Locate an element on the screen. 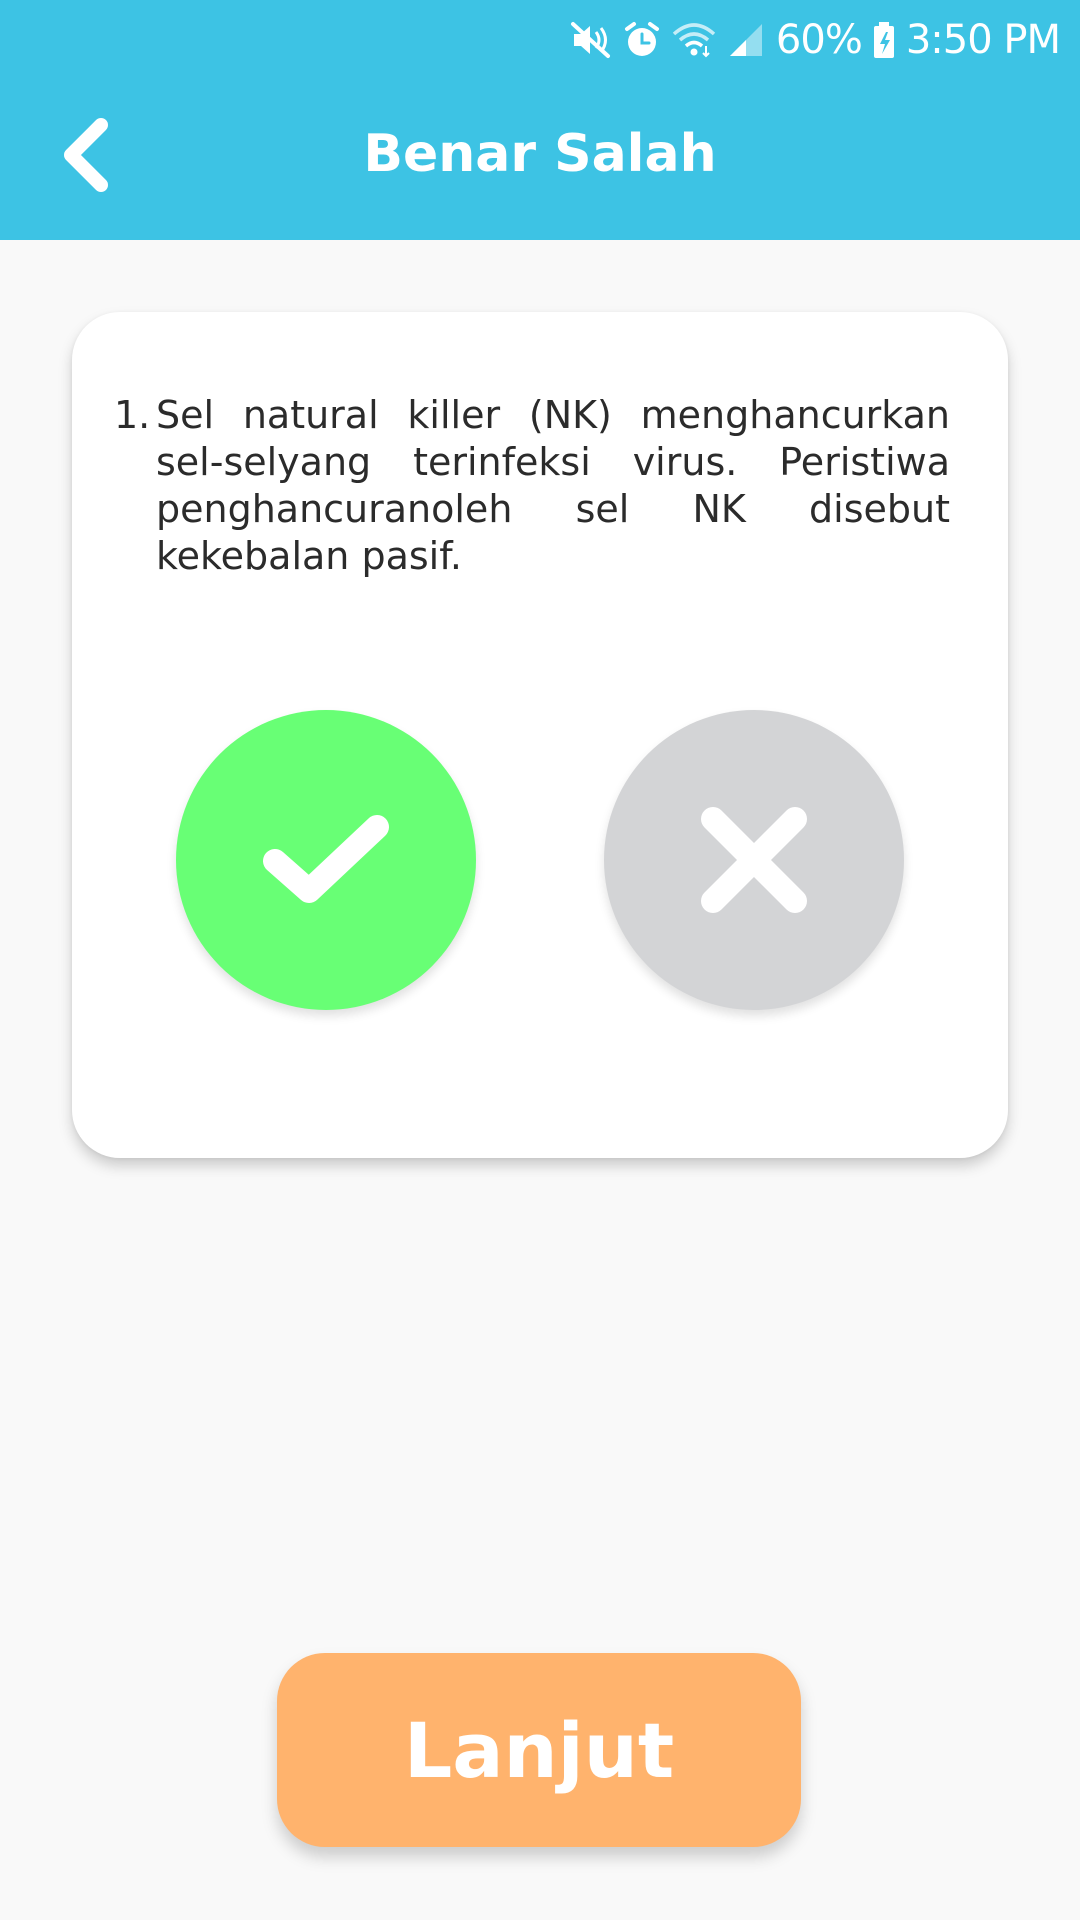 The height and width of the screenshot is (1920, 1080). status-icons: 60% 3:50 PM is located at coordinates (815, 40).